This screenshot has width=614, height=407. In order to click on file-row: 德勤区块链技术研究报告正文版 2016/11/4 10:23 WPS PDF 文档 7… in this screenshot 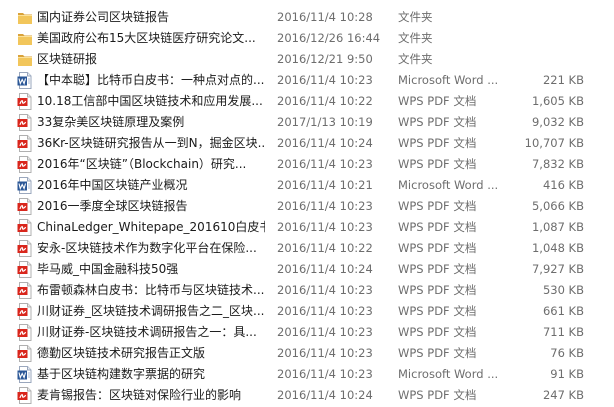, I will do `click(307, 353)`.